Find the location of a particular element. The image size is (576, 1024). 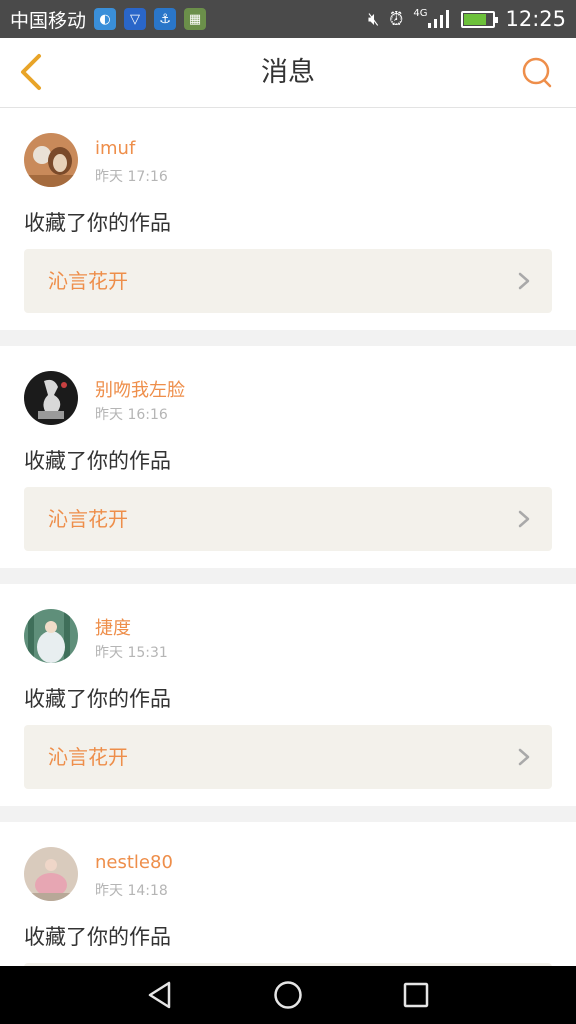

shield-icon: ▽ is located at coordinates (135, 19).